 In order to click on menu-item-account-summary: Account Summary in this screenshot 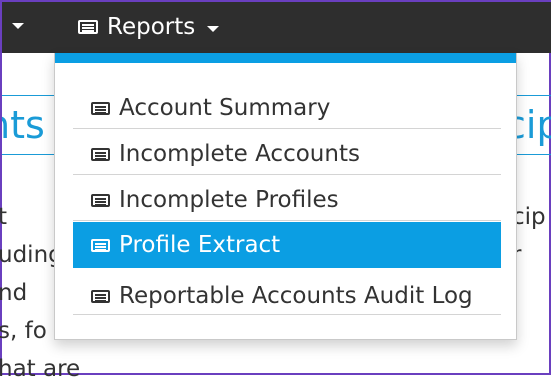, I will do `click(287, 108)`.